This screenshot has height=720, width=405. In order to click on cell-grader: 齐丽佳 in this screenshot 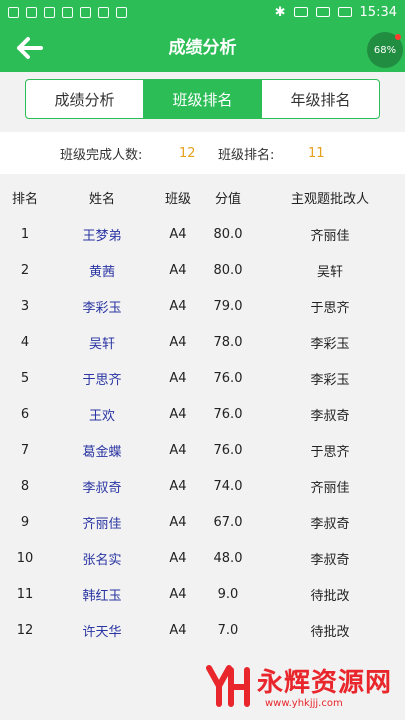, I will do `click(330, 236)`.